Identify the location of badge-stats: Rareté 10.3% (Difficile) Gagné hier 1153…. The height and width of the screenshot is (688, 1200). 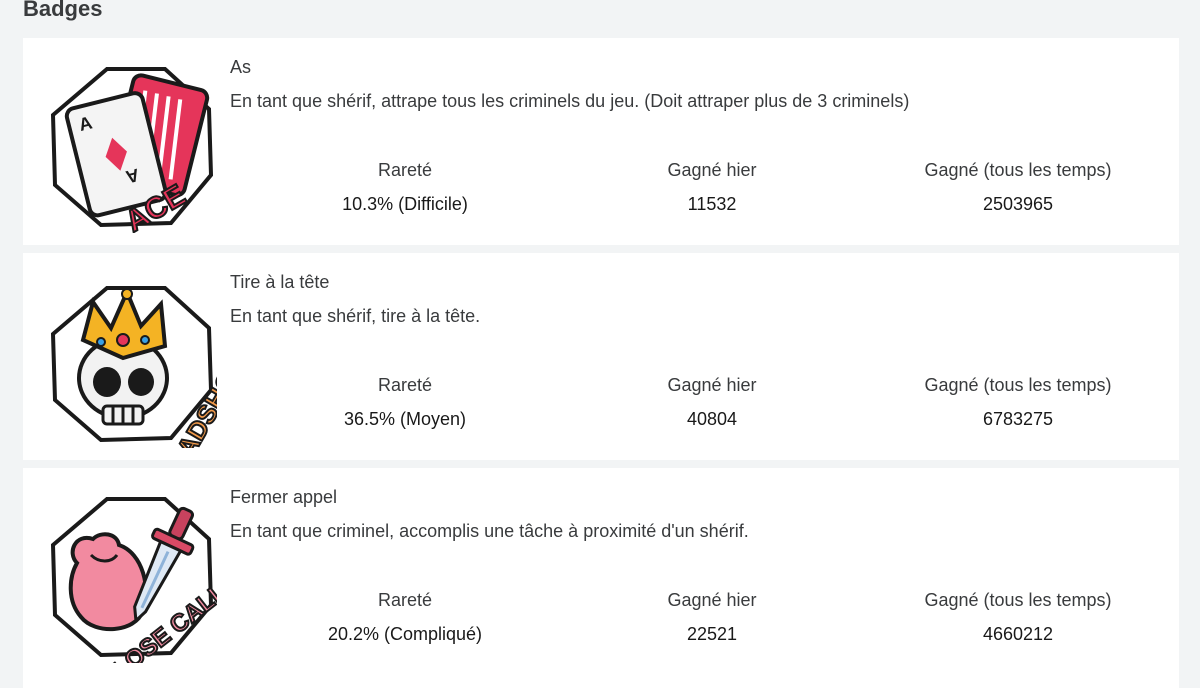
(690, 188).